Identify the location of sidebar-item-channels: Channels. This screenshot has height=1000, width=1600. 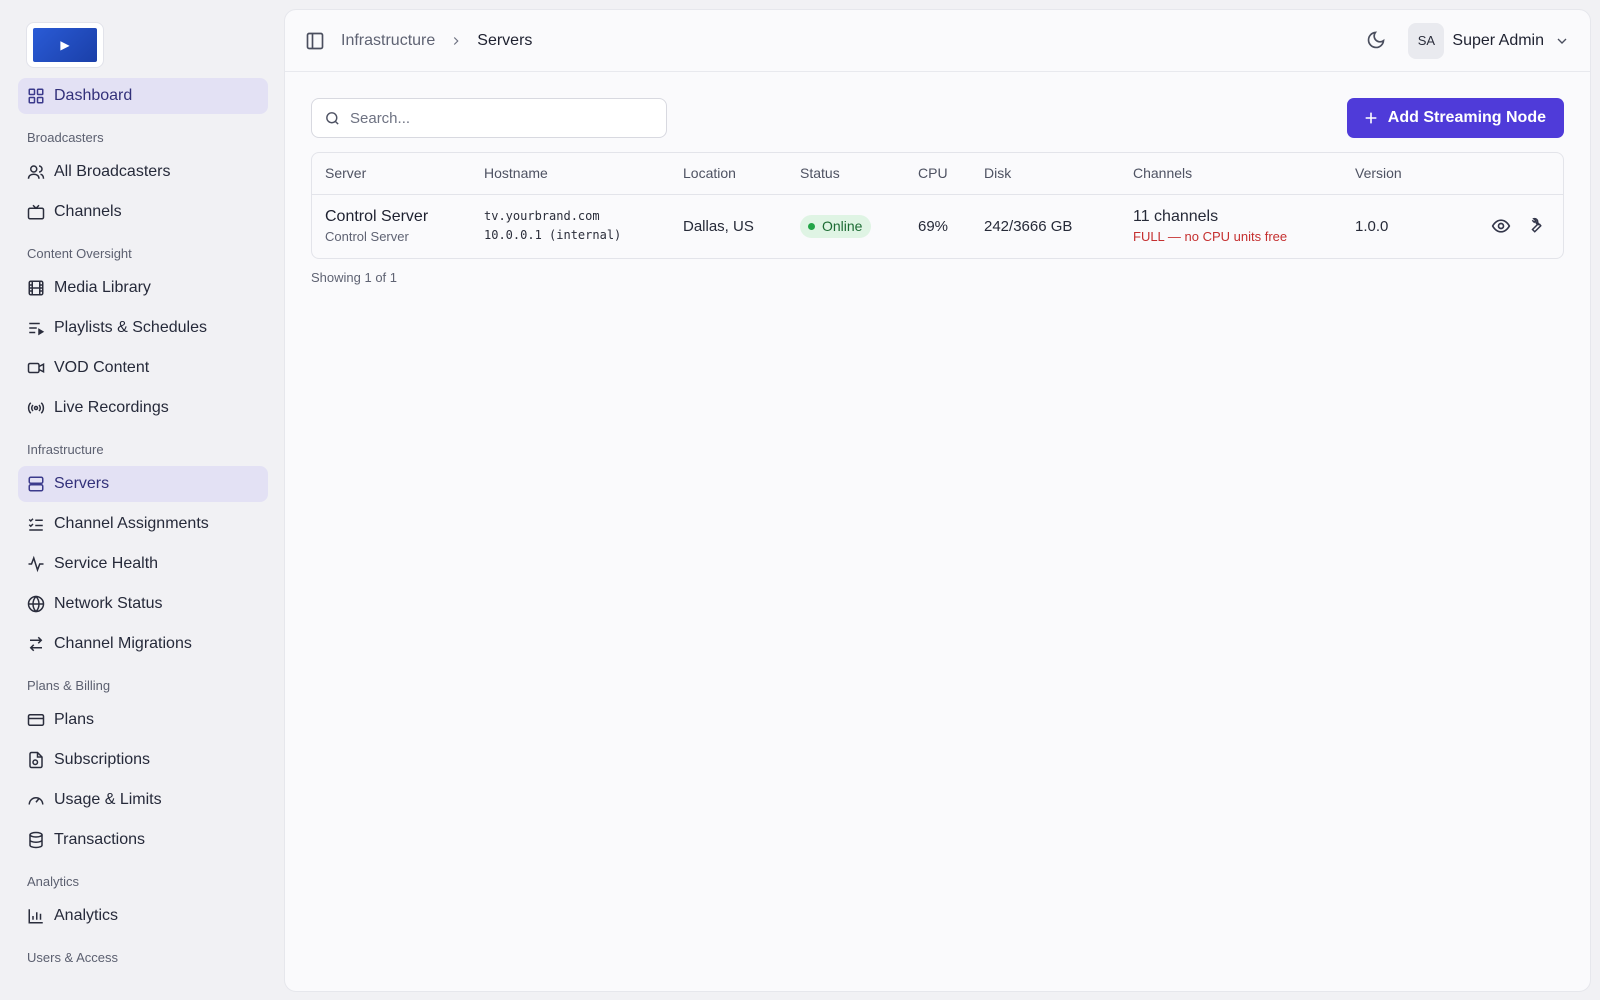
(143, 212).